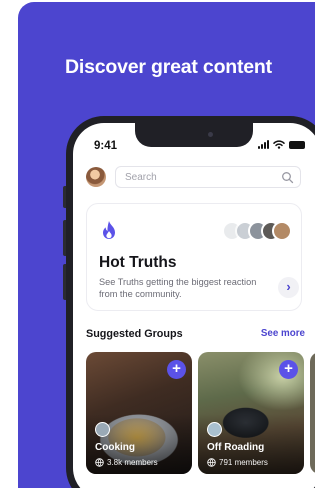 The image size is (320, 488). I want to click on promo-headline: Discover great content, so click(168, 67).